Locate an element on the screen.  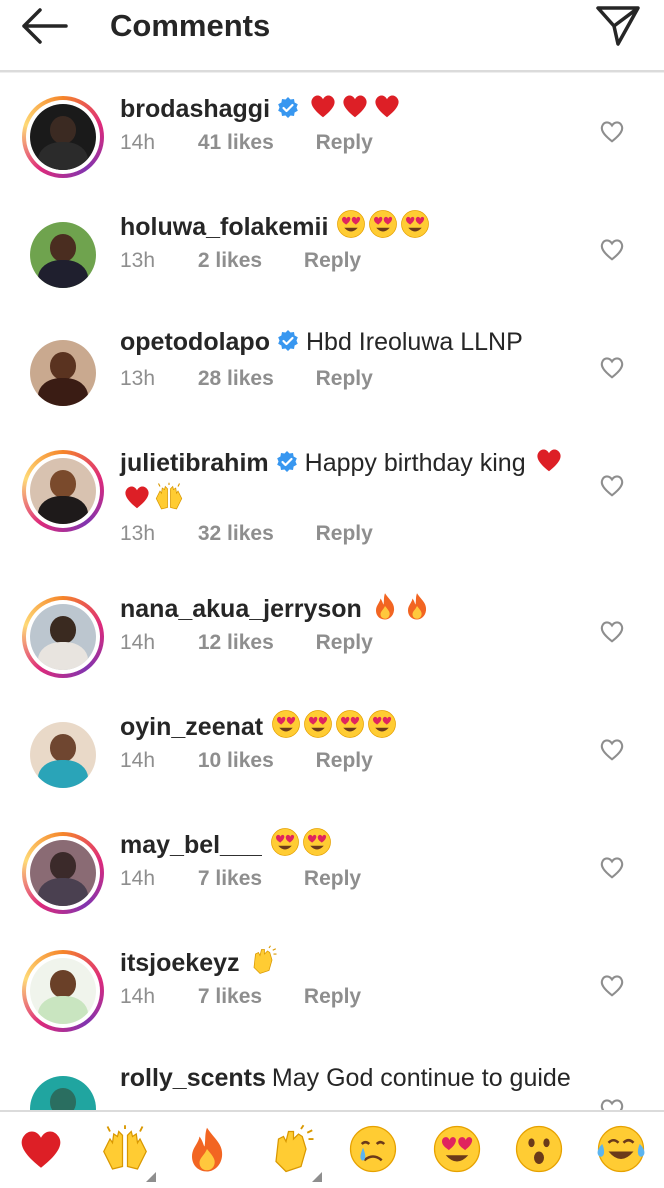
comment-meta: 14h 7 likes Reply is located at coordinates (240, 997).